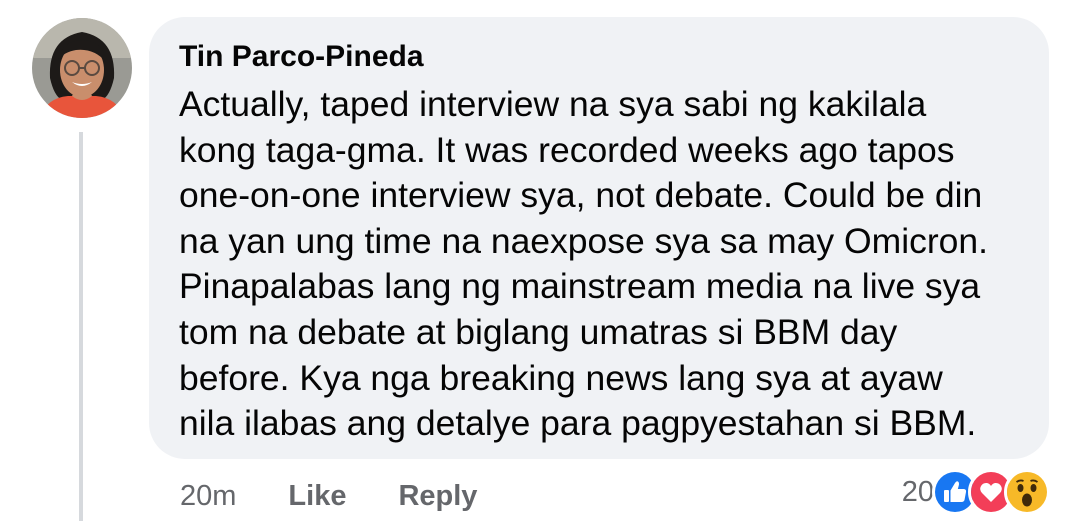  Describe the element at coordinates (317, 496) in the screenshot. I see `like-button: Like` at that location.